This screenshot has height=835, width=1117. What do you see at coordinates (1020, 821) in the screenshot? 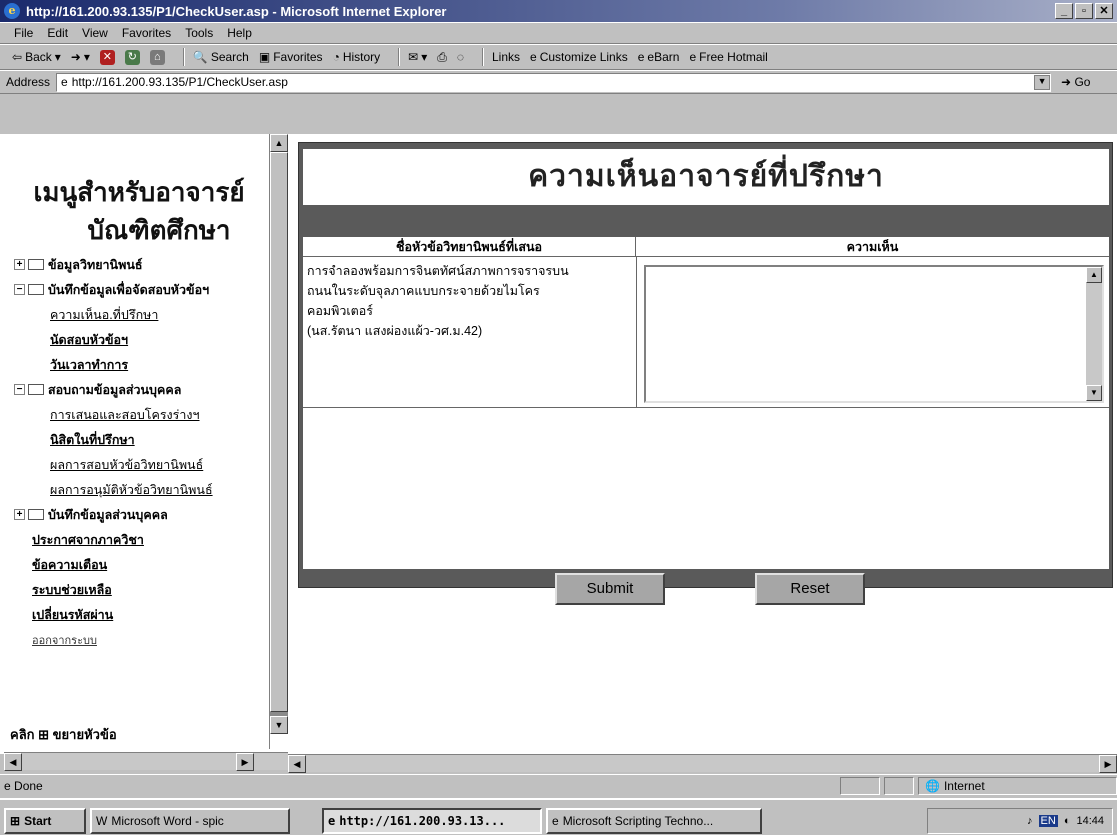
I see `system-tray: ♪ EN ◐ 14:44` at bounding box center [1020, 821].